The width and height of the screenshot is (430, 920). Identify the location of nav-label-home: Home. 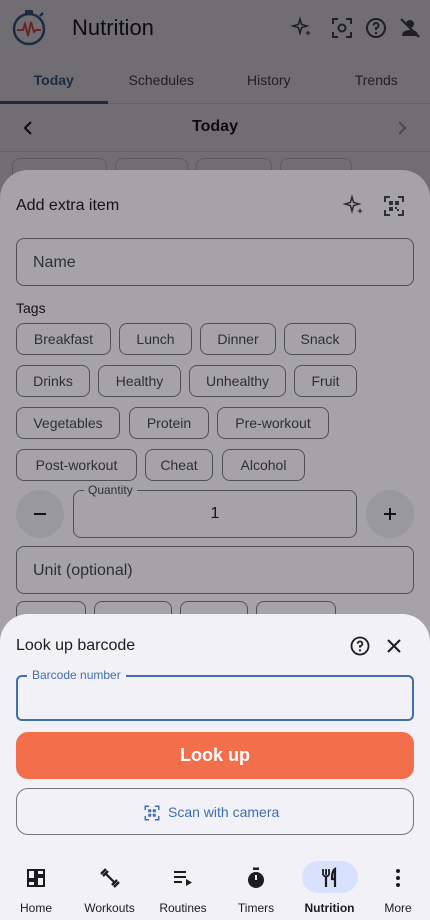
(35, 908).